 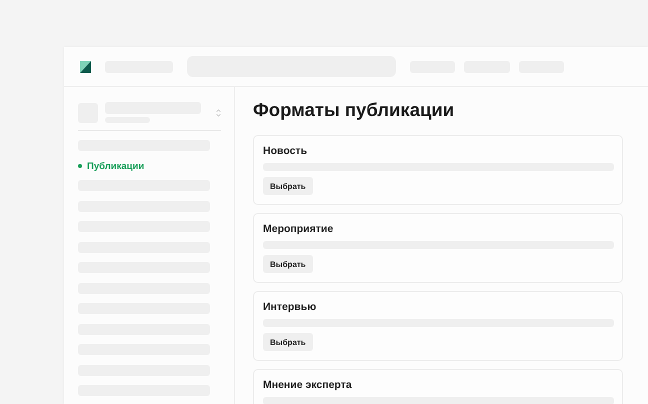 What do you see at coordinates (285, 151) in the screenshot?
I see `format-title: Новость` at bounding box center [285, 151].